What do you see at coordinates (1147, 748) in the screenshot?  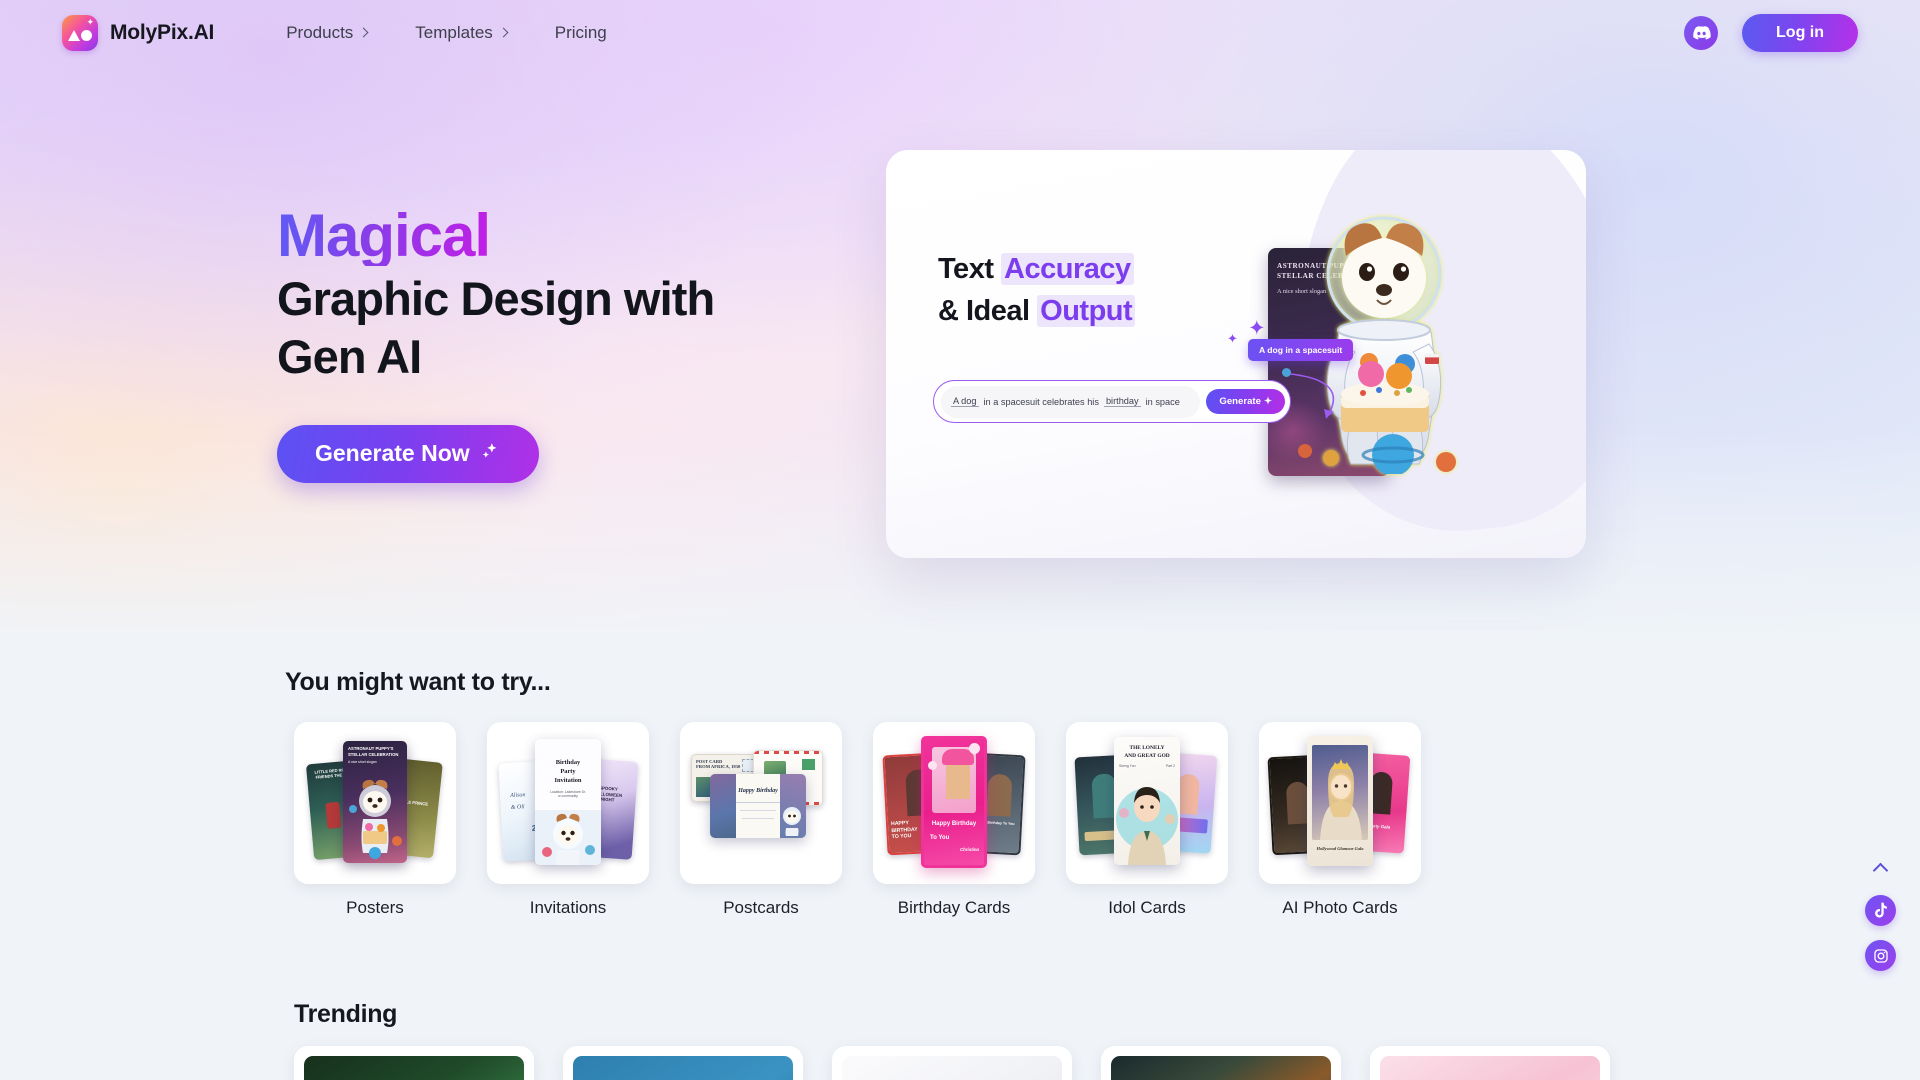 I see `idol-mini-2-title1: THE LONELY` at bounding box center [1147, 748].